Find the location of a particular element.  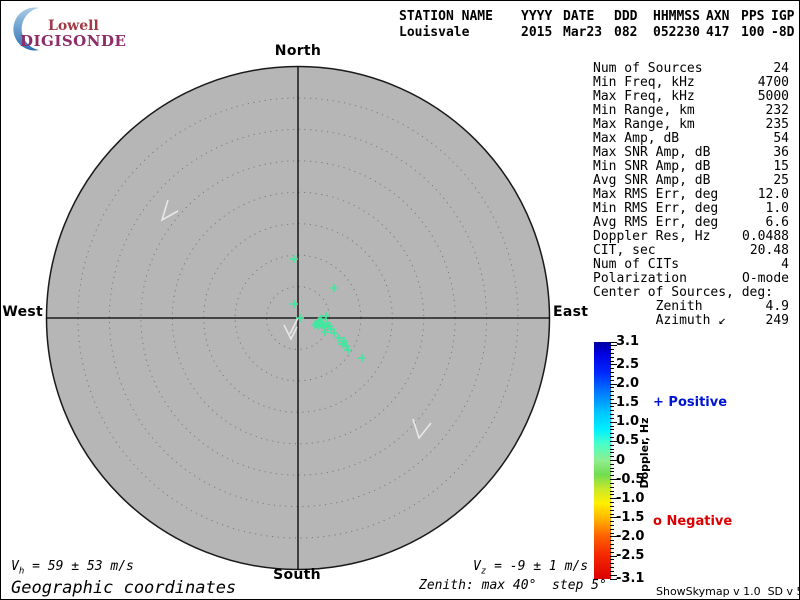

stats-value: 4.9 is located at coordinates (777, 306).